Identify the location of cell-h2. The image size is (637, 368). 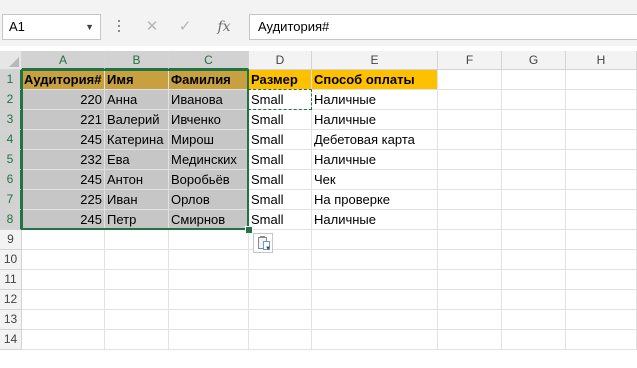
(601, 100).